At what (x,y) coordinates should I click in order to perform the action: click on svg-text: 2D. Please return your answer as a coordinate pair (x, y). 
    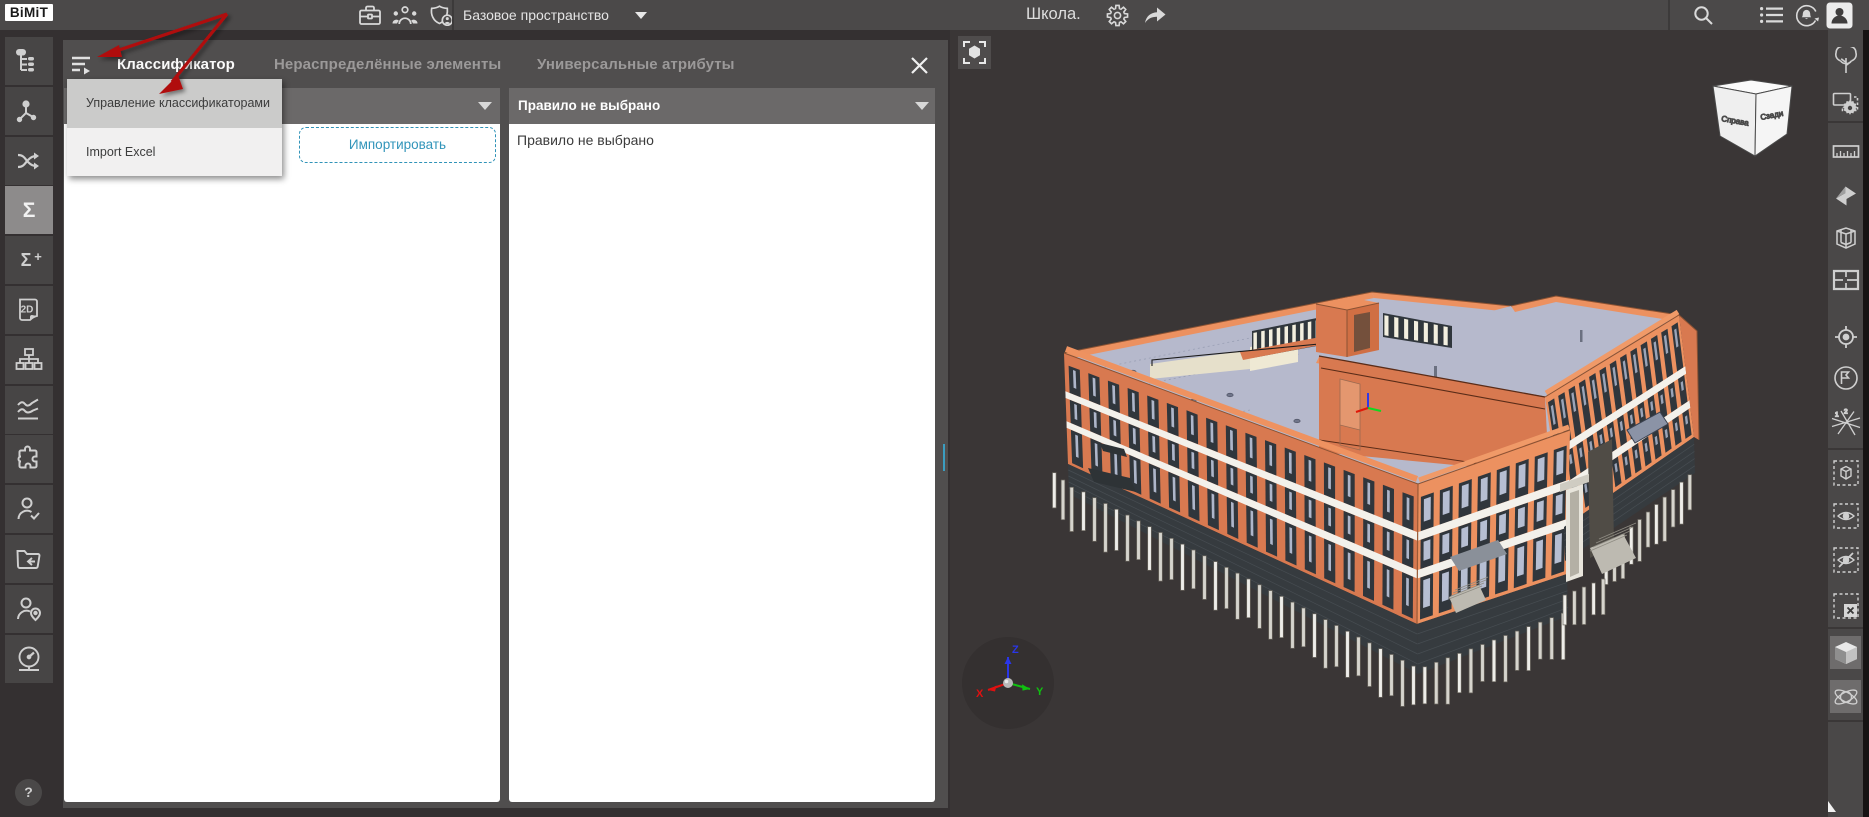
    Looking at the image, I should click on (27, 310).